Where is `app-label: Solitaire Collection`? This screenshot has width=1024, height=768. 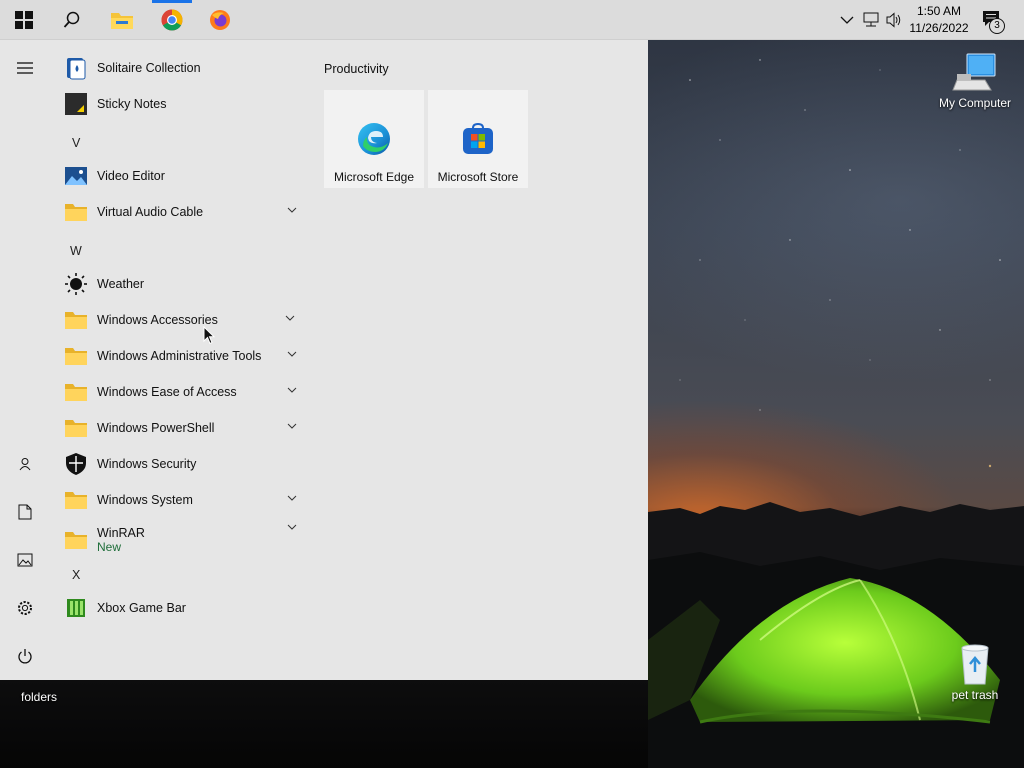 app-label: Solitaire Collection is located at coordinates (149, 68).